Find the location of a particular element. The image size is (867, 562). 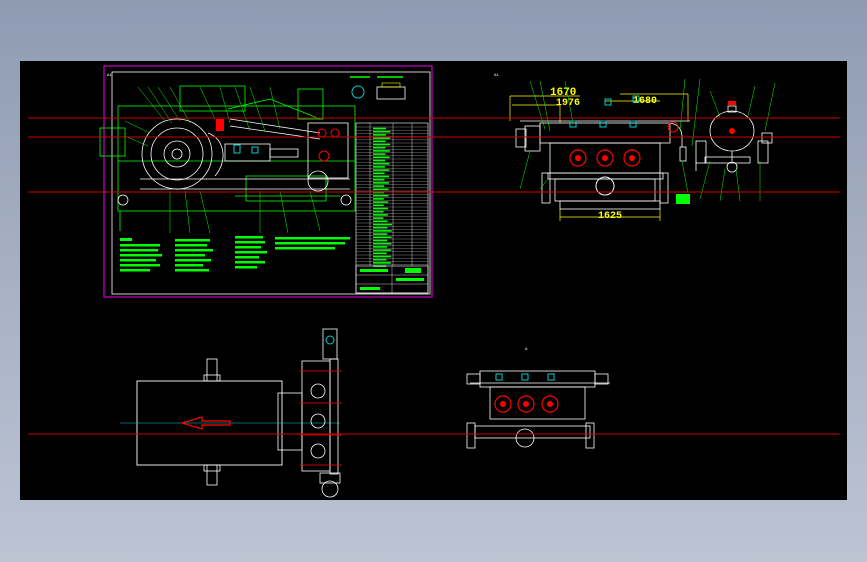

dimension-lines-top is located at coordinates (599, 157).